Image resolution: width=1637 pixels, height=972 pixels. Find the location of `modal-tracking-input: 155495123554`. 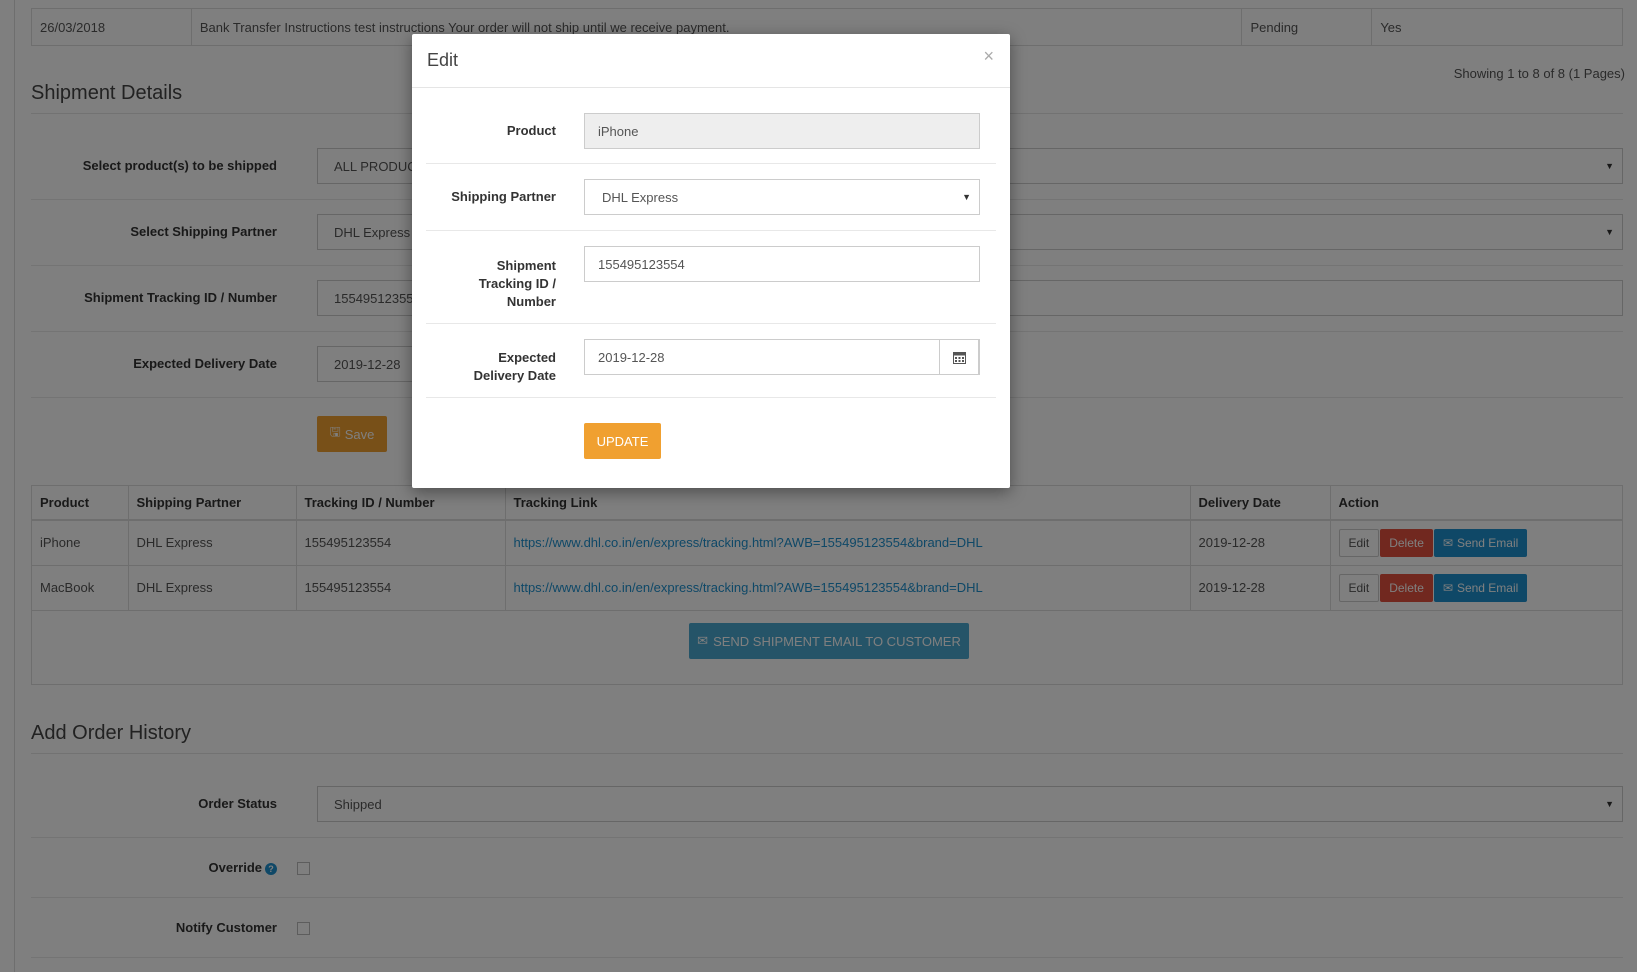

modal-tracking-input: 155495123554 is located at coordinates (782, 264).